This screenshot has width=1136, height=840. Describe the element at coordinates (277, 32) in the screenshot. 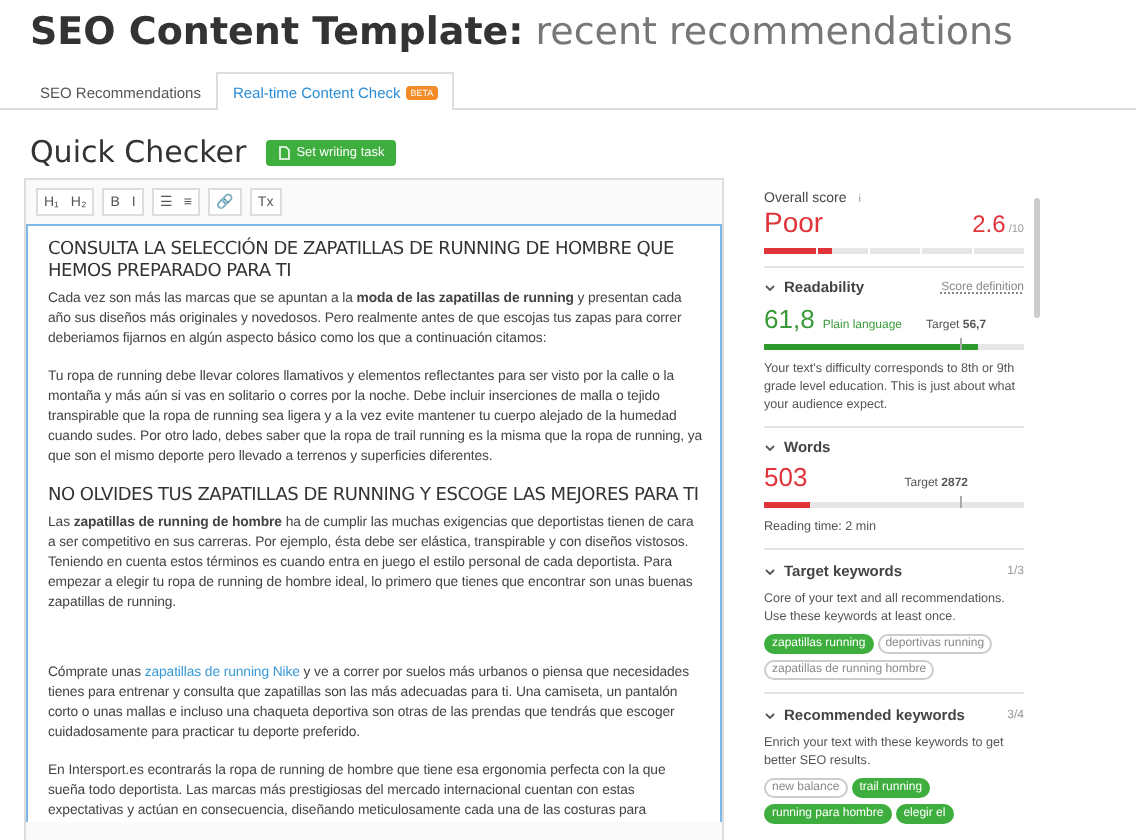

I see `page-title: SEO Content Template:` at that location.